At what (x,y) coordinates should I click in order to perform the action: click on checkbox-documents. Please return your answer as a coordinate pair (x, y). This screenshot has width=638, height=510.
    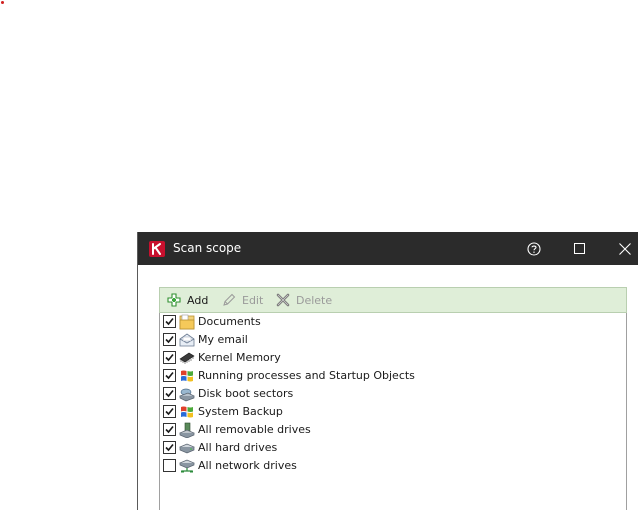
    Looking at the image, I should click on (169, 321).